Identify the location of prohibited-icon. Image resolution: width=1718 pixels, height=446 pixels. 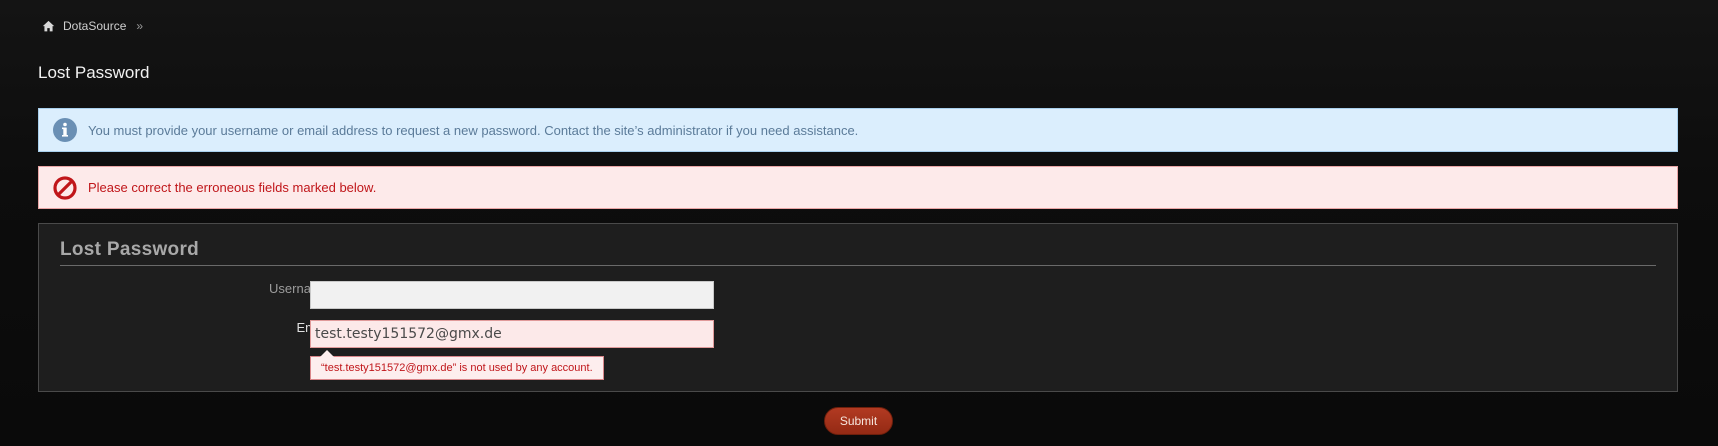
(65, 187).